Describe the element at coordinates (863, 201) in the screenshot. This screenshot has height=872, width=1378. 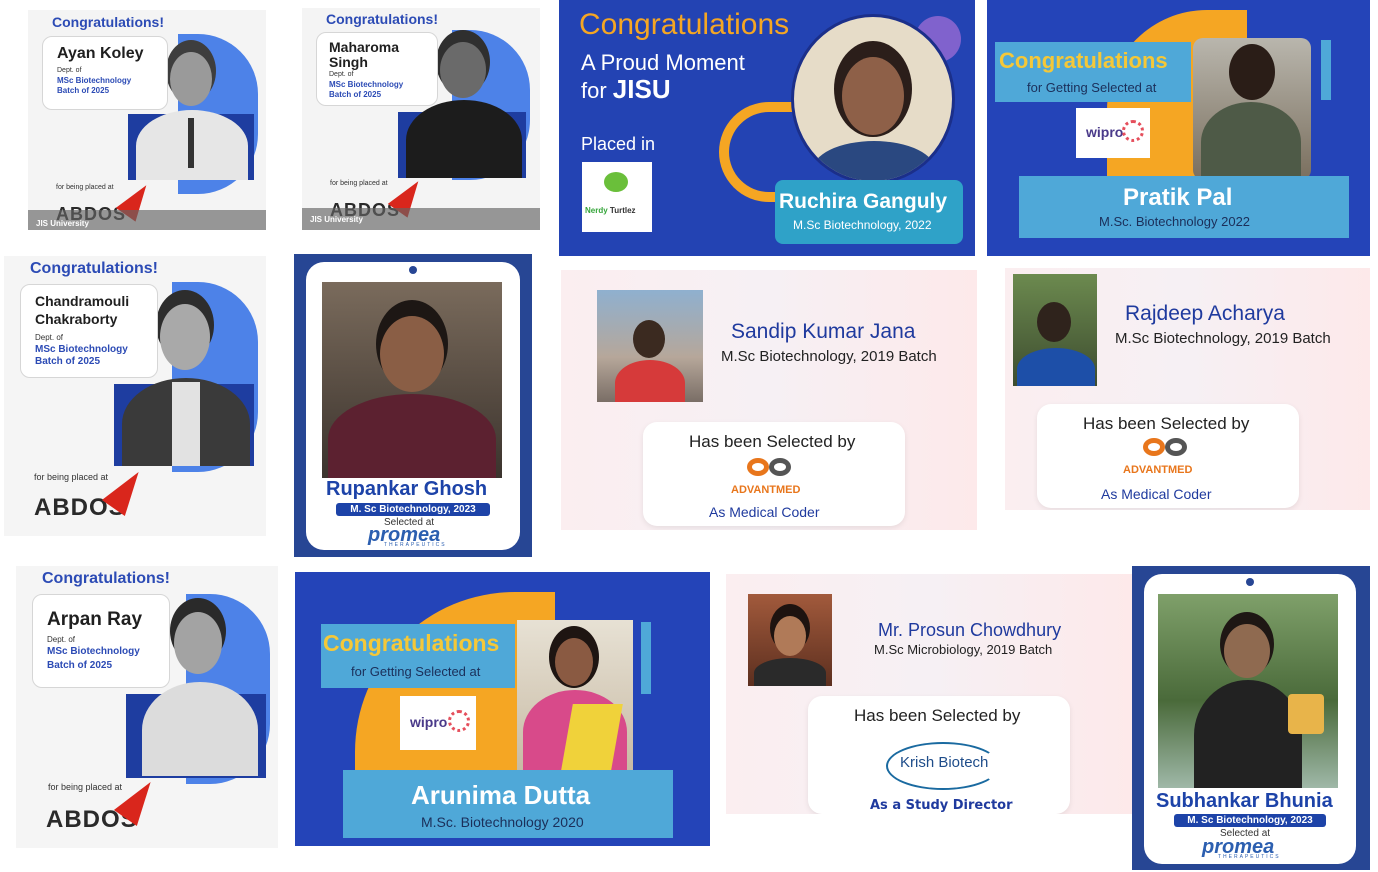
I see `person-name: Ruchira Ganguly` at that location.